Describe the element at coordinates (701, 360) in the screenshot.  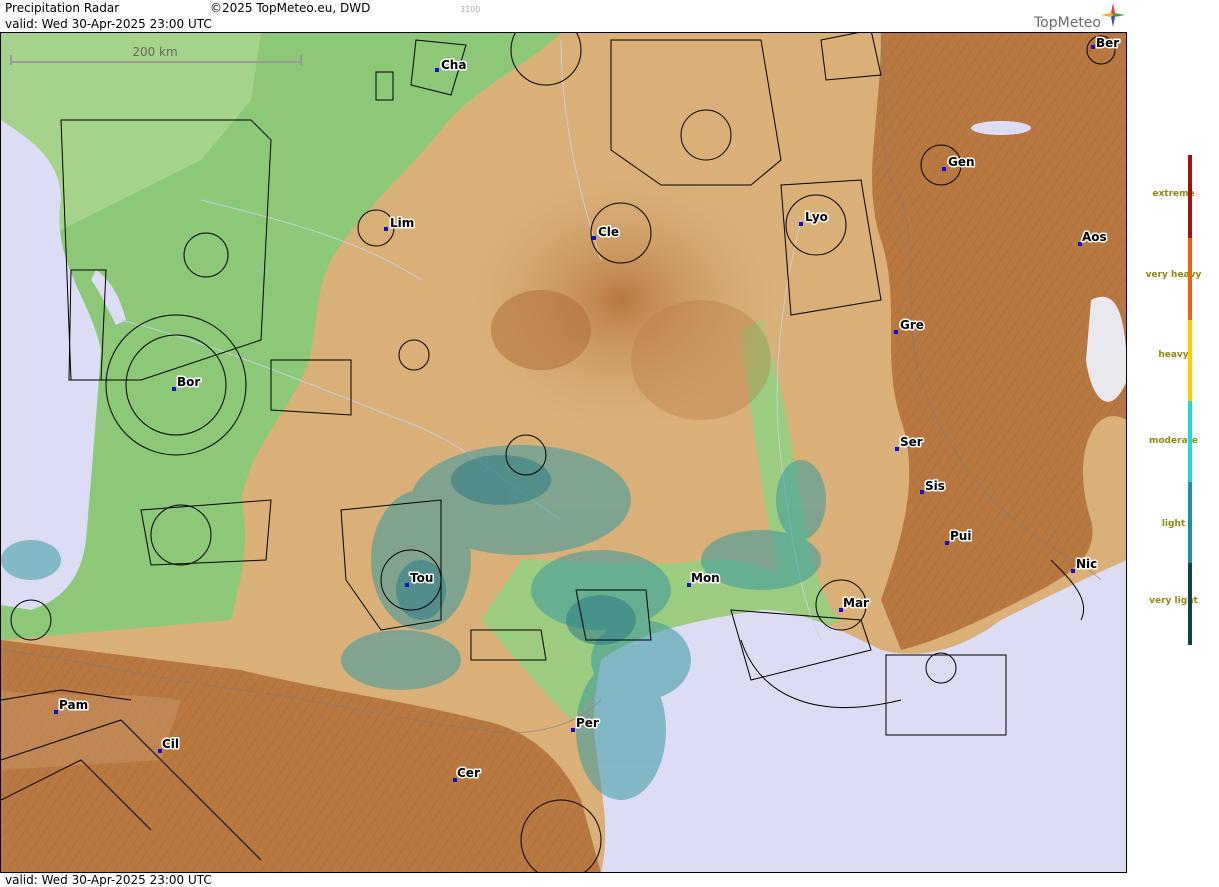
I see `cevennes` at that location.